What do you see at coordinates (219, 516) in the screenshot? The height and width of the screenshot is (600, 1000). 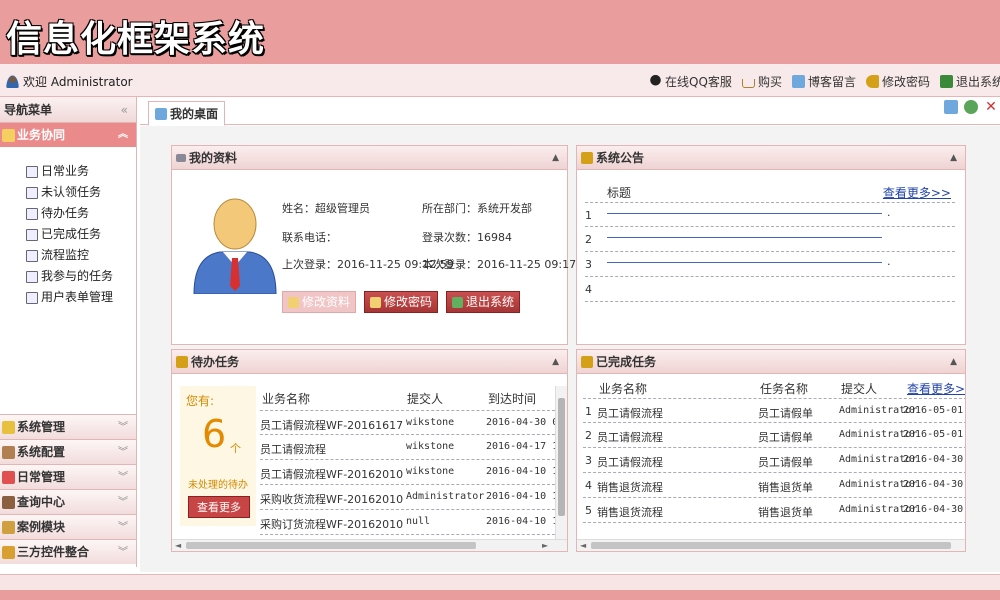 I see `pending-more-button: 查看更多>>` at bounding box center [219, 516].